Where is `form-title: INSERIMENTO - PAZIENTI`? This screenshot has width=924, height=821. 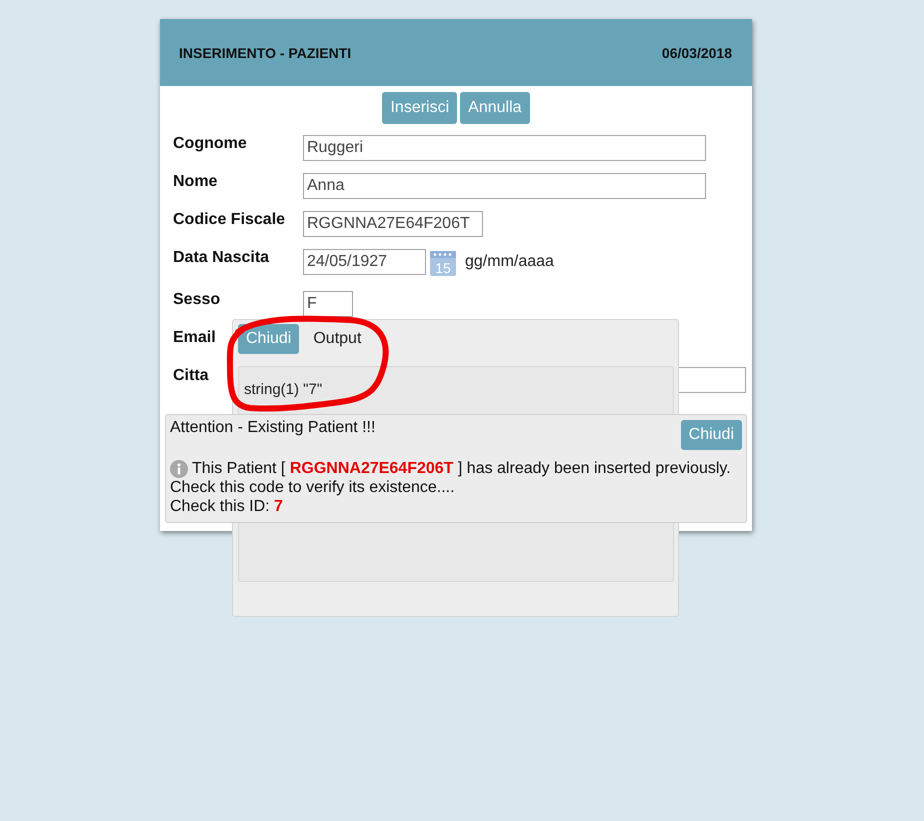
form-title: INSERIMENTO - PAZIENTI is located at coordinates (265, 52).